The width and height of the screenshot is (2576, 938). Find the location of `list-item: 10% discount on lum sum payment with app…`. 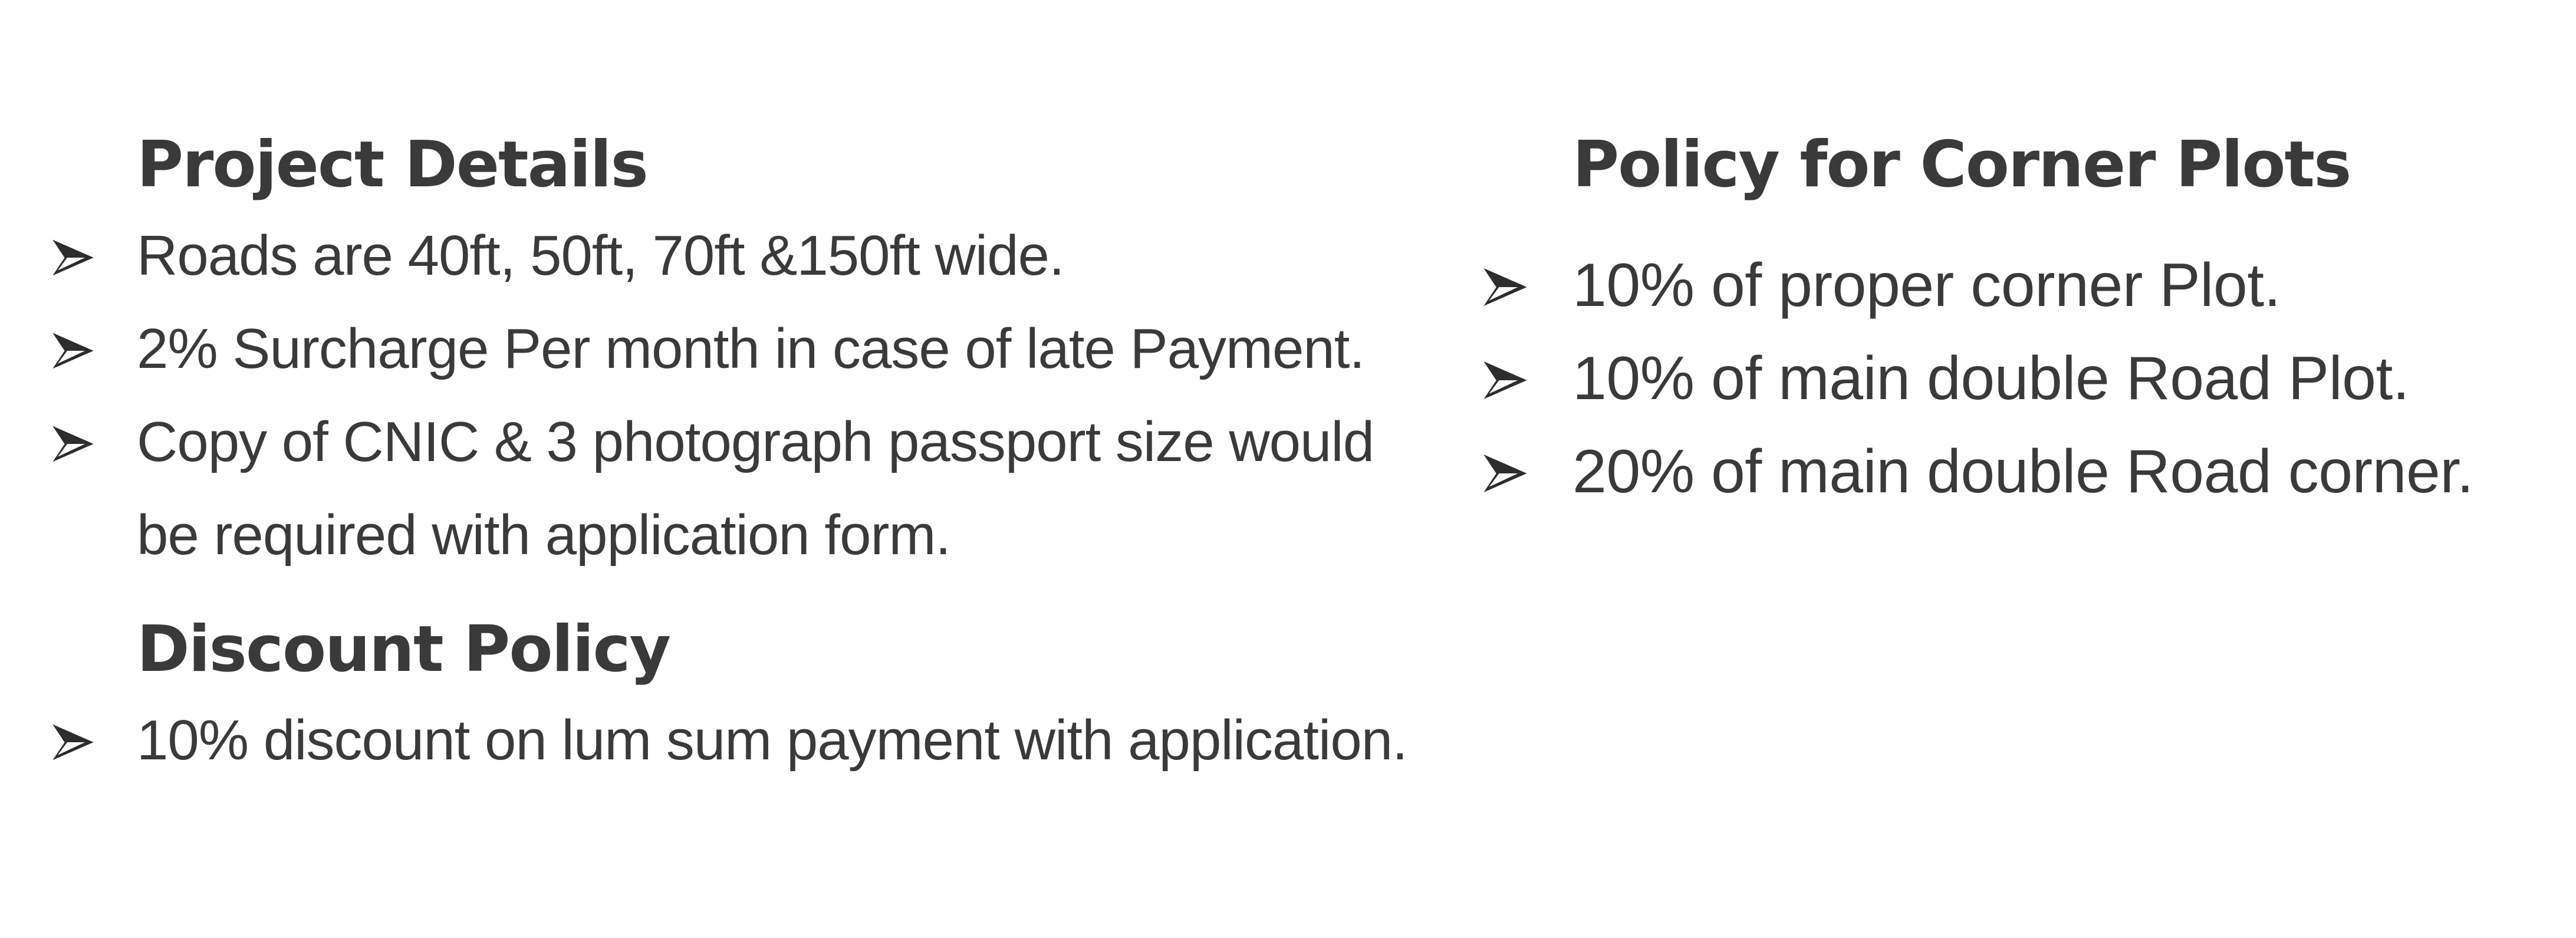

list-item: 10% discount on lum sum payment with app… is located at coordinates (743, 740).